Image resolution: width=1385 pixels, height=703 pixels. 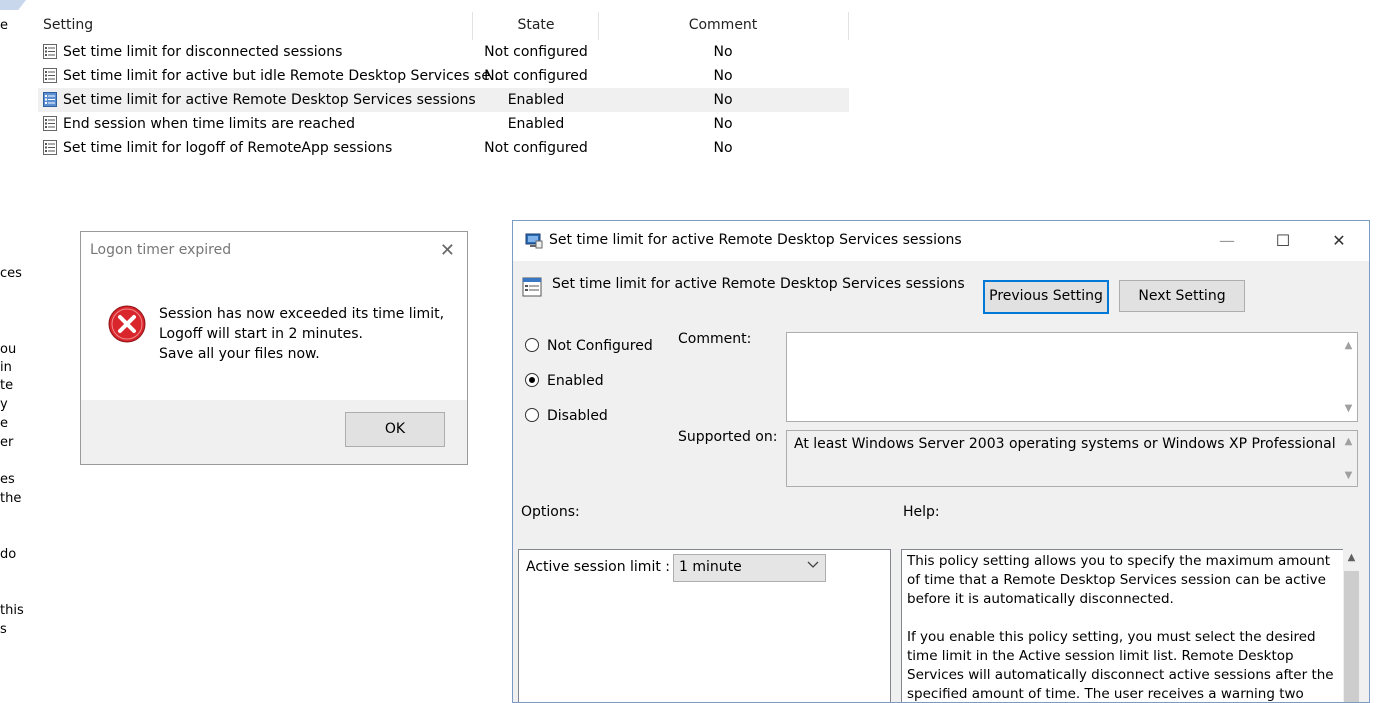 I want to click on message-line: Session has now exceeded its time limit,, so click(x=302, y=314).